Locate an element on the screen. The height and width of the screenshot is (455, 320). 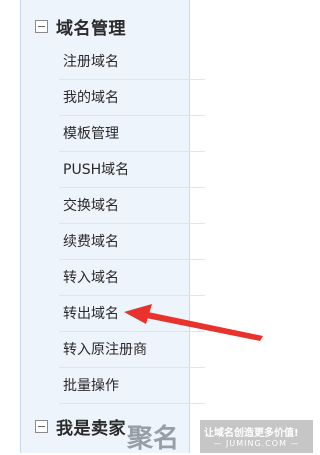
section-seller: 我是卖家 is located at coordinates (80, 426).